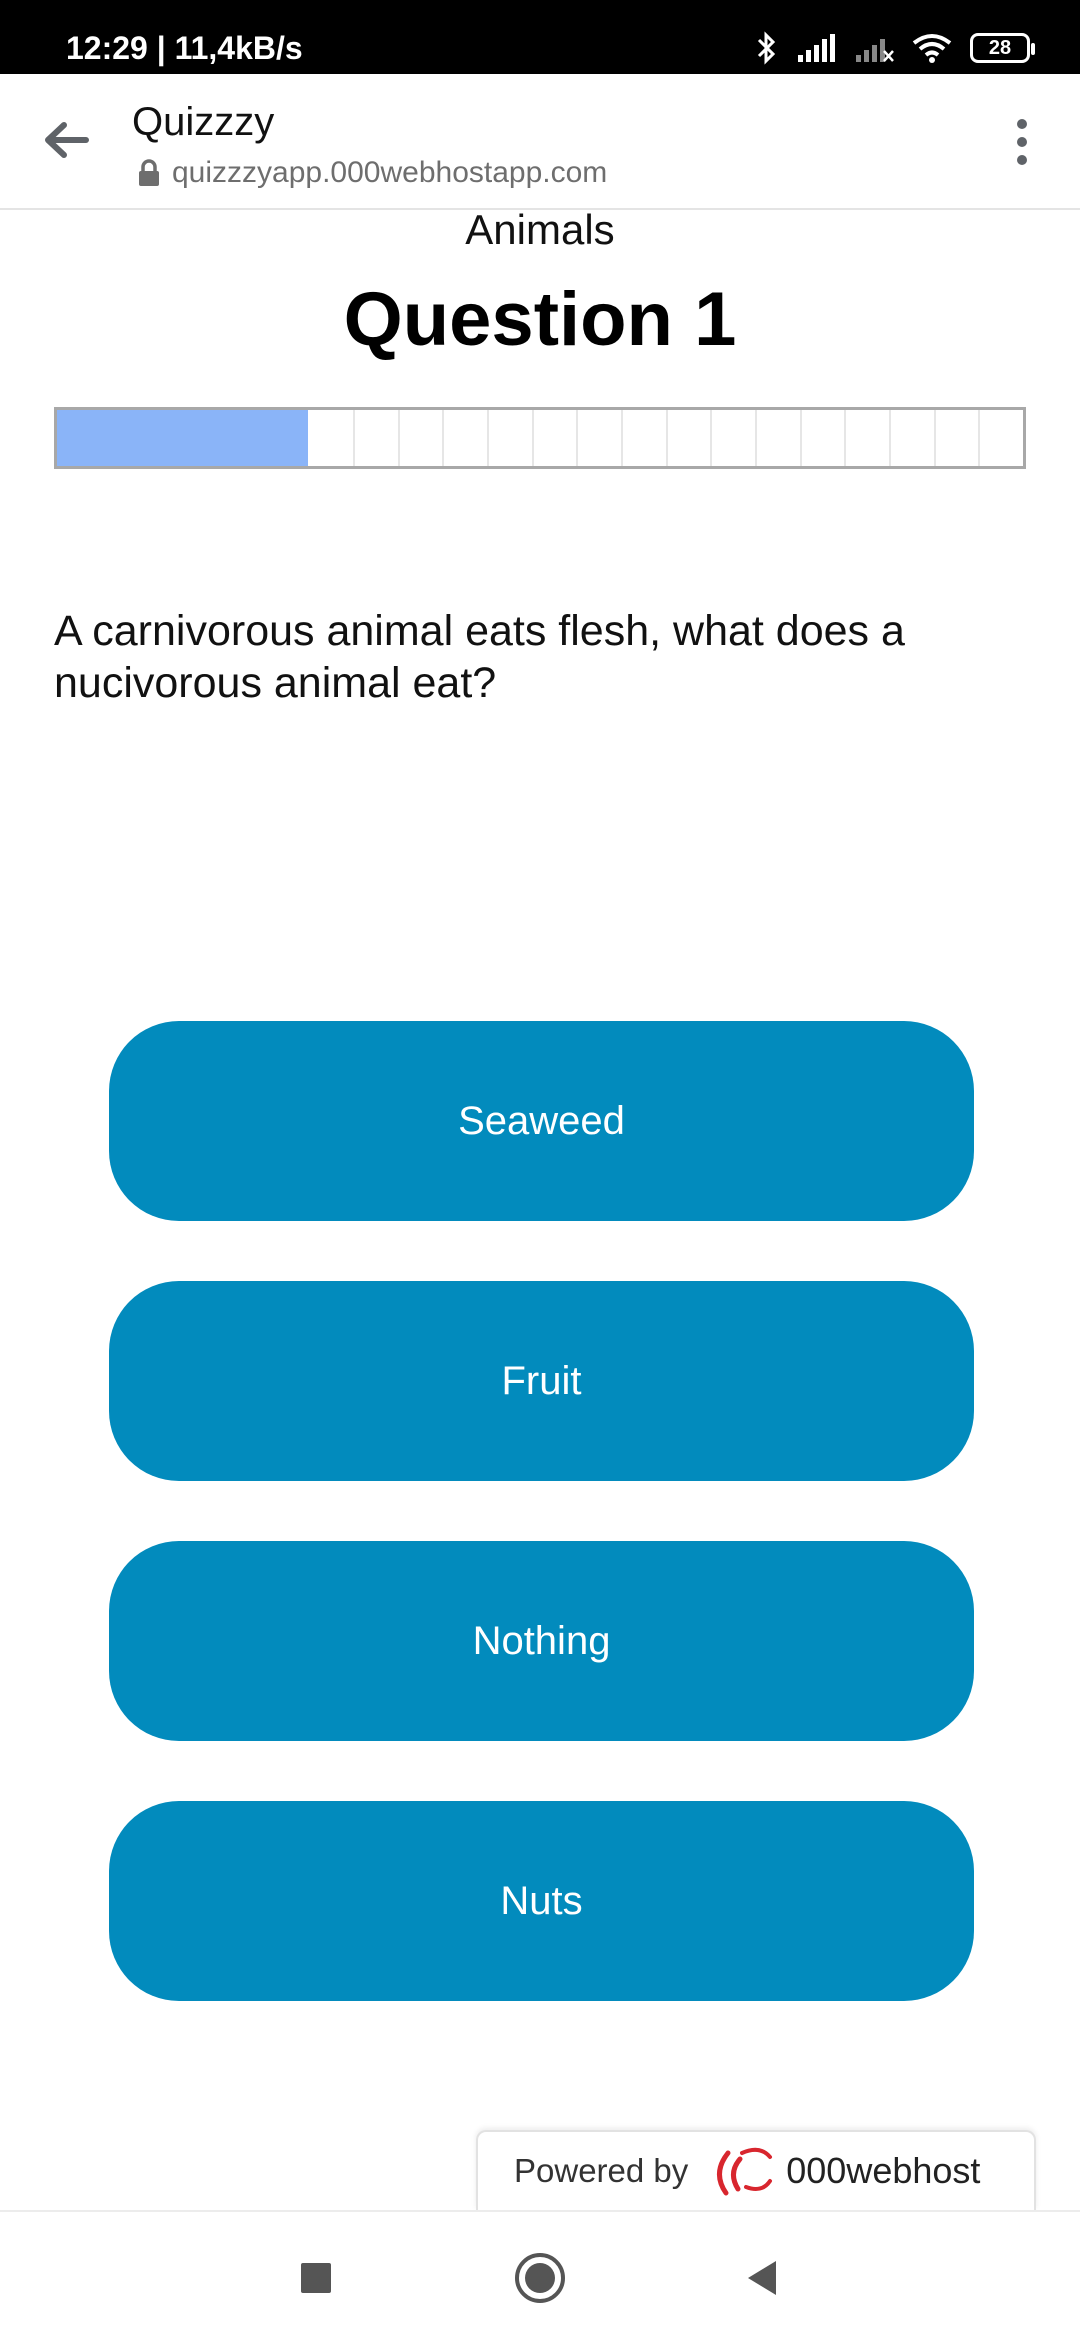  What do you see at coordinates (766, 48) in the screenshot?
I see `bluetooth-icon` at bounding box center [766, 48].